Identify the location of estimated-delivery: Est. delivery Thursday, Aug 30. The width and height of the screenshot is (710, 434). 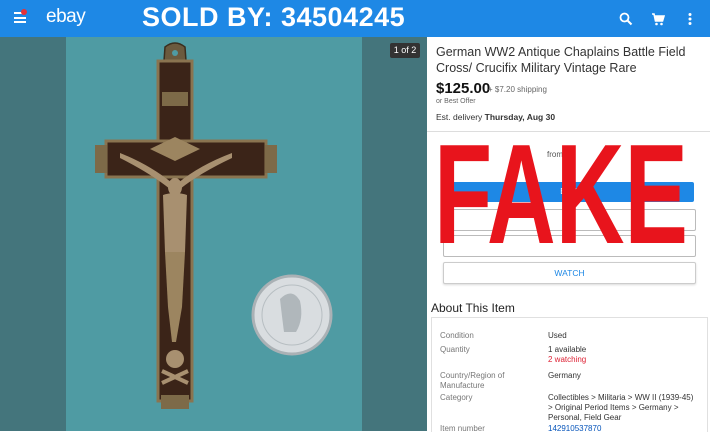
(495, 117).